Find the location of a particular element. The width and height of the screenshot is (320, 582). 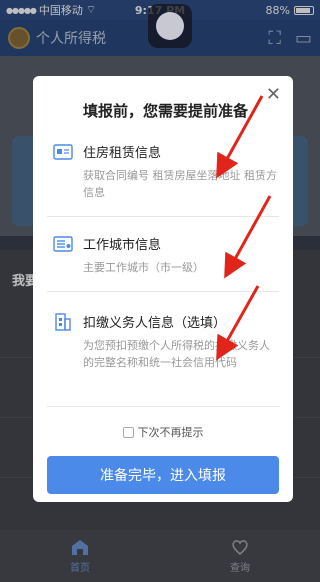

close-icon: ✕ is located at coordinates (273, 94).